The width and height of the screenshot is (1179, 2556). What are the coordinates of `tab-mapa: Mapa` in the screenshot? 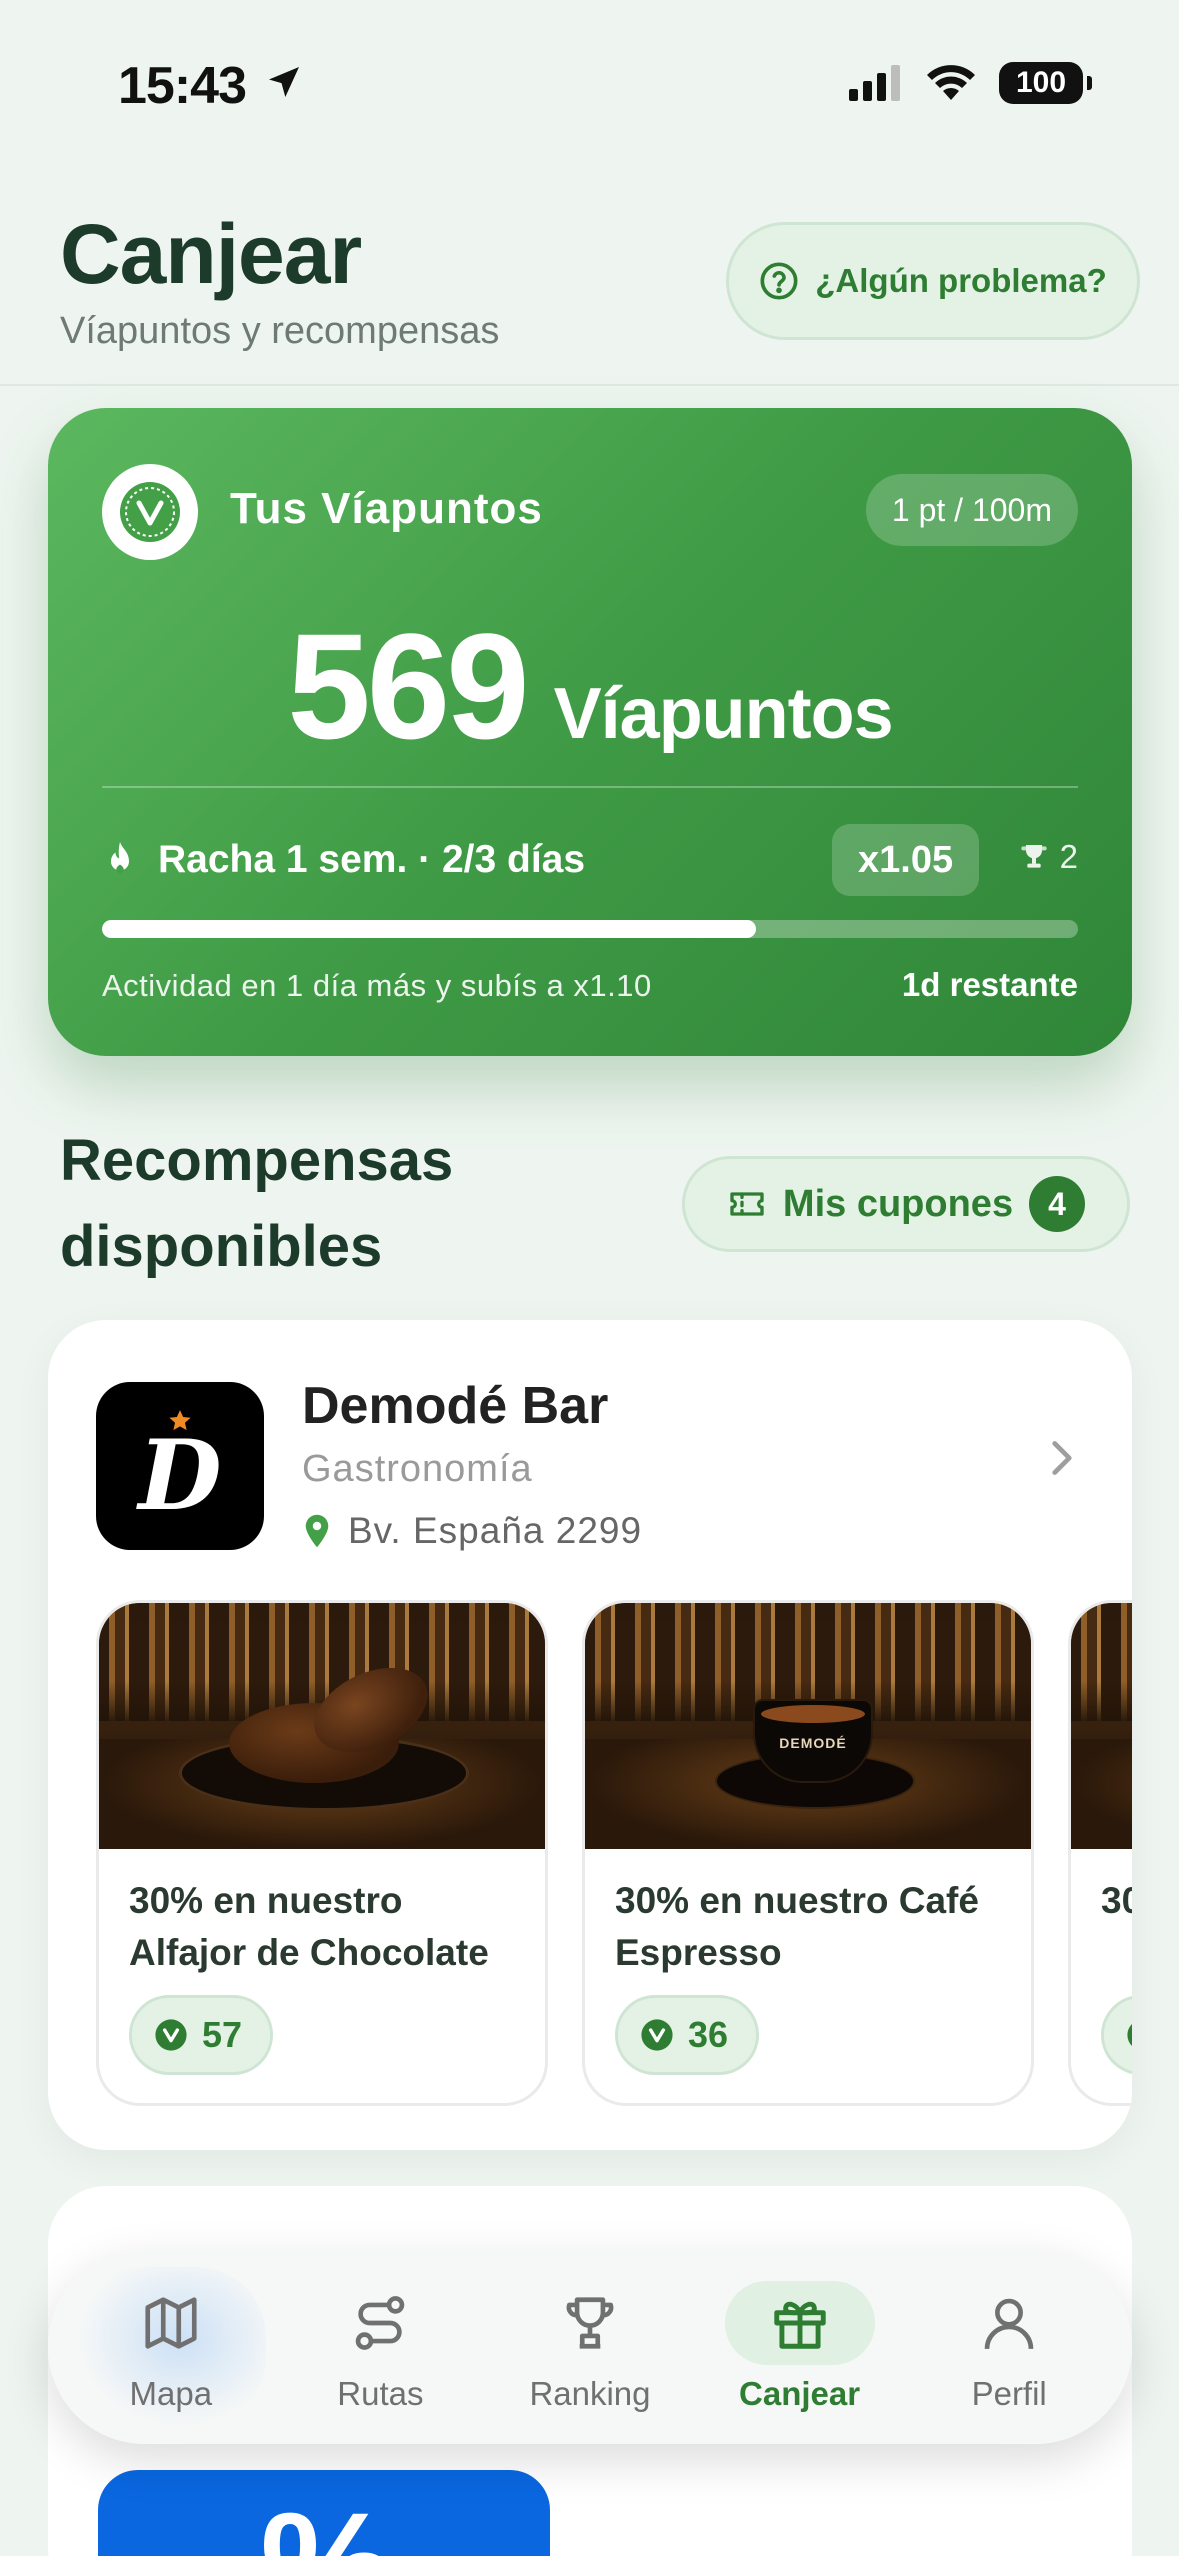 It's located at (170, 2347).